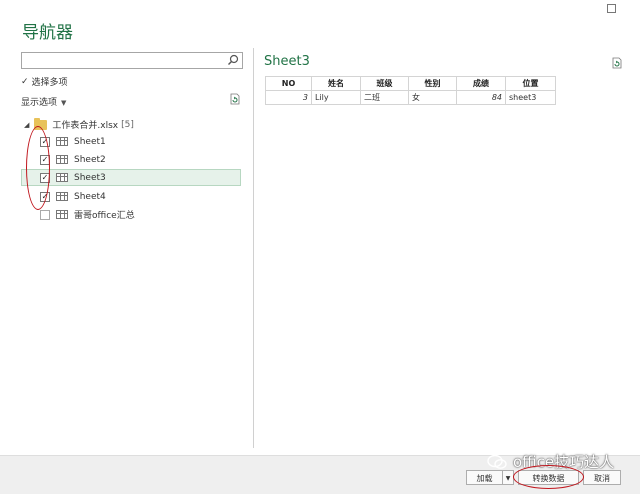 The image size is (640, 494). I want to click on close-button, so click(611, 10).